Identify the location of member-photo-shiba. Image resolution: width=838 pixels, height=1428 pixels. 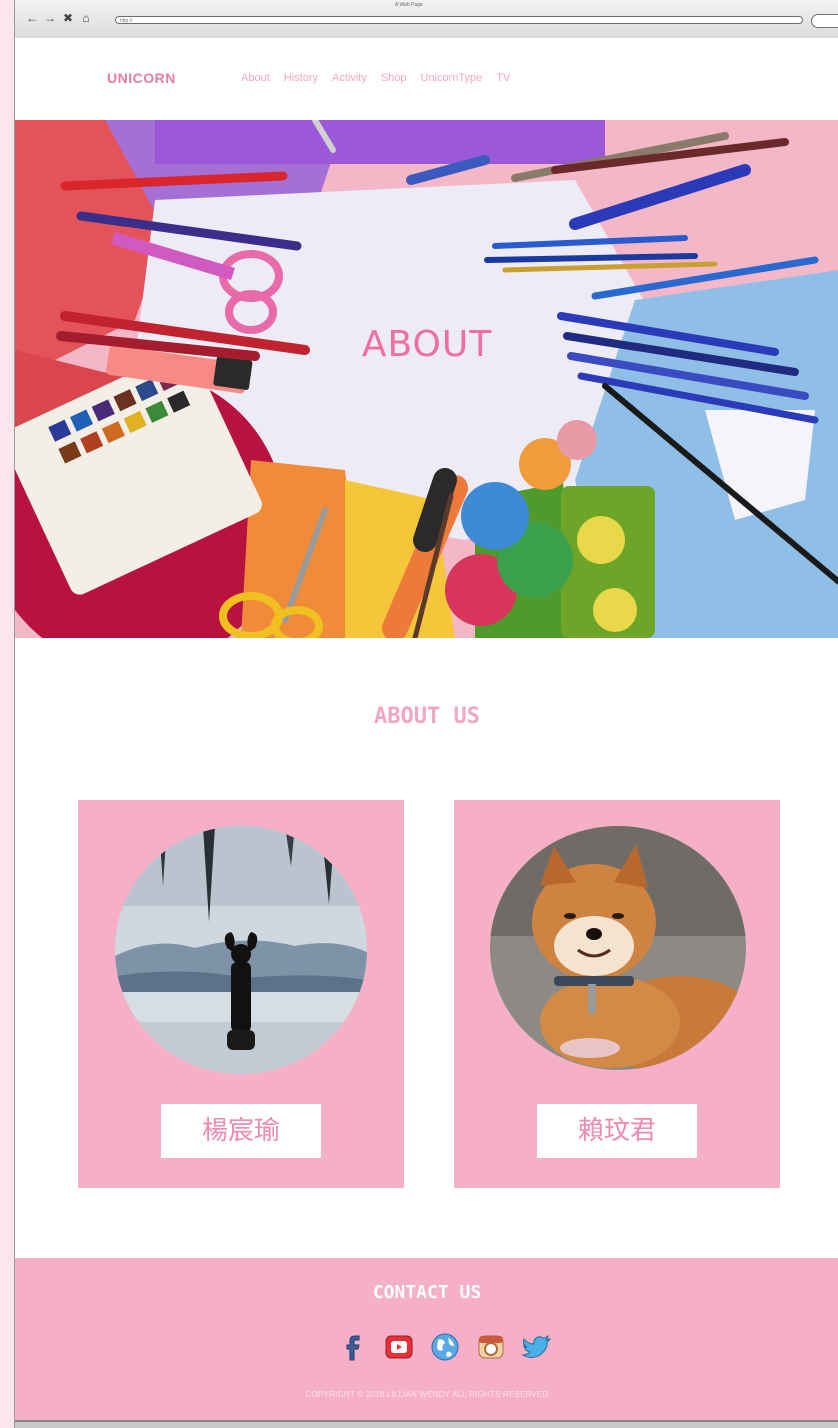
(618, 948).